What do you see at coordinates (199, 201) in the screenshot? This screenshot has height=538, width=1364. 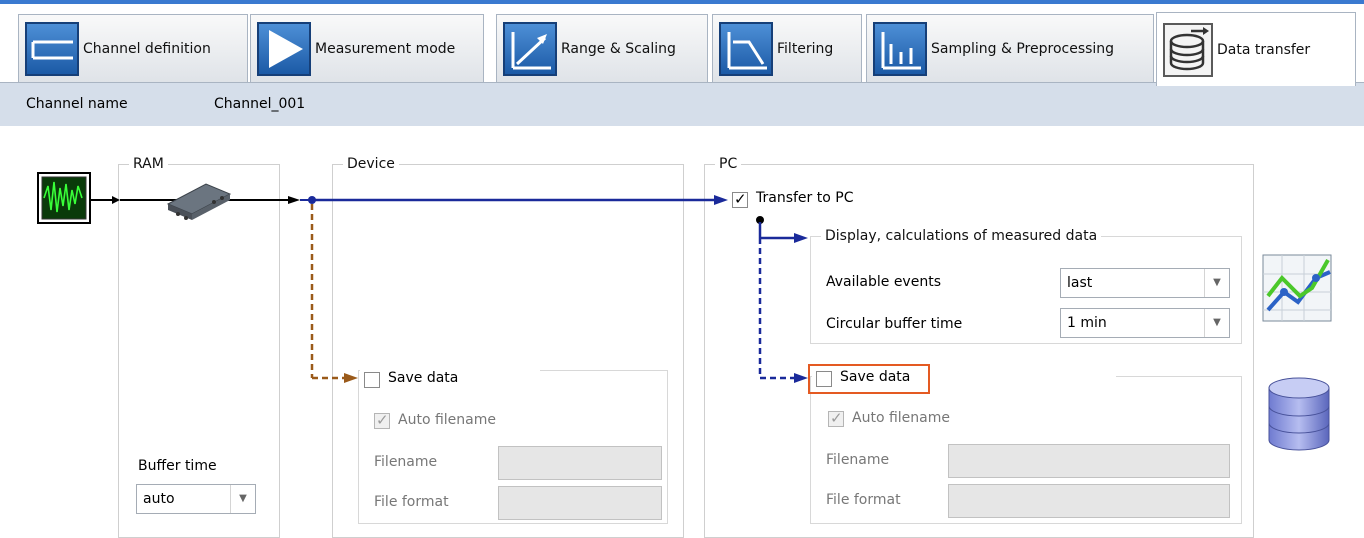 I see `ram-chip-icon` at bounding box center [199, 201].